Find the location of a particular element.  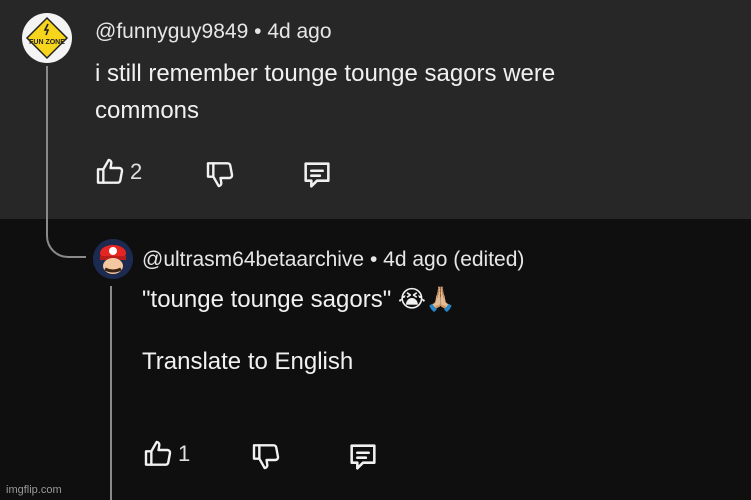

reply-avatar is located at coordinates (113, 259).